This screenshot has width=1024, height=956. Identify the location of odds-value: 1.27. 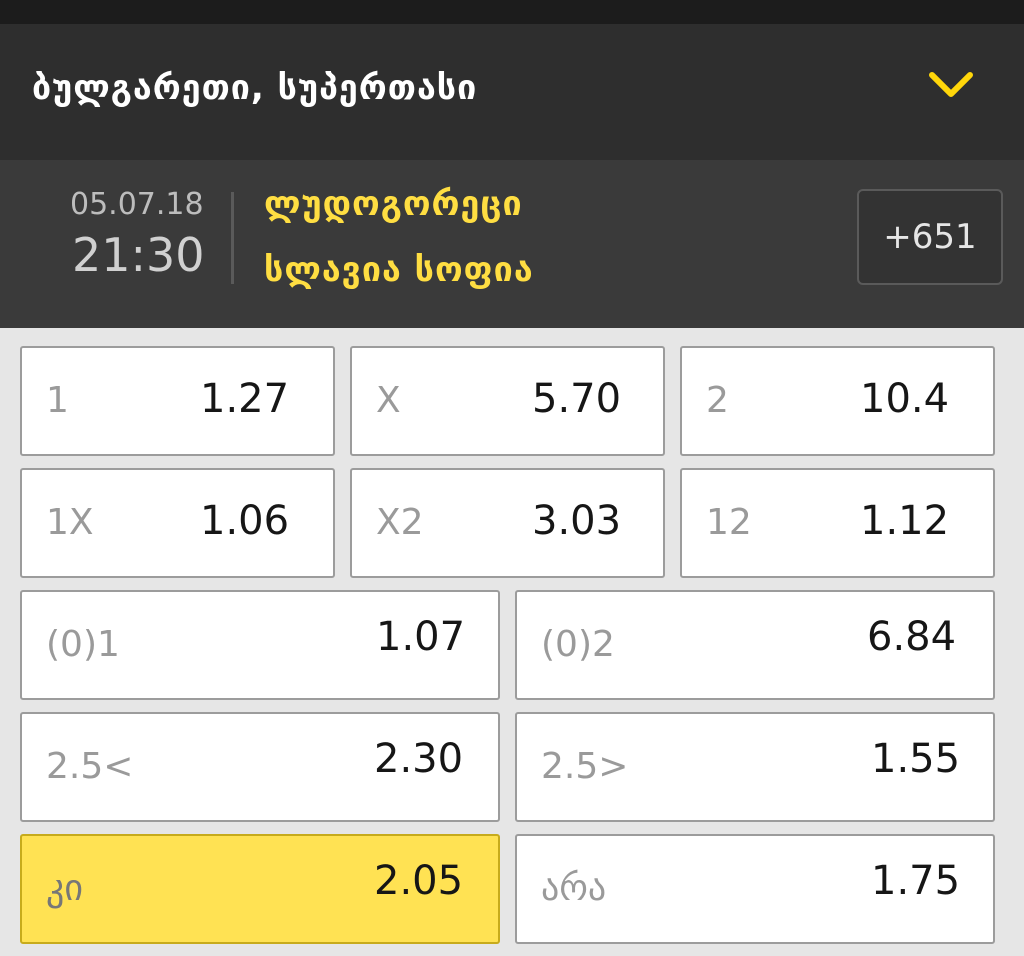
(245, 399).